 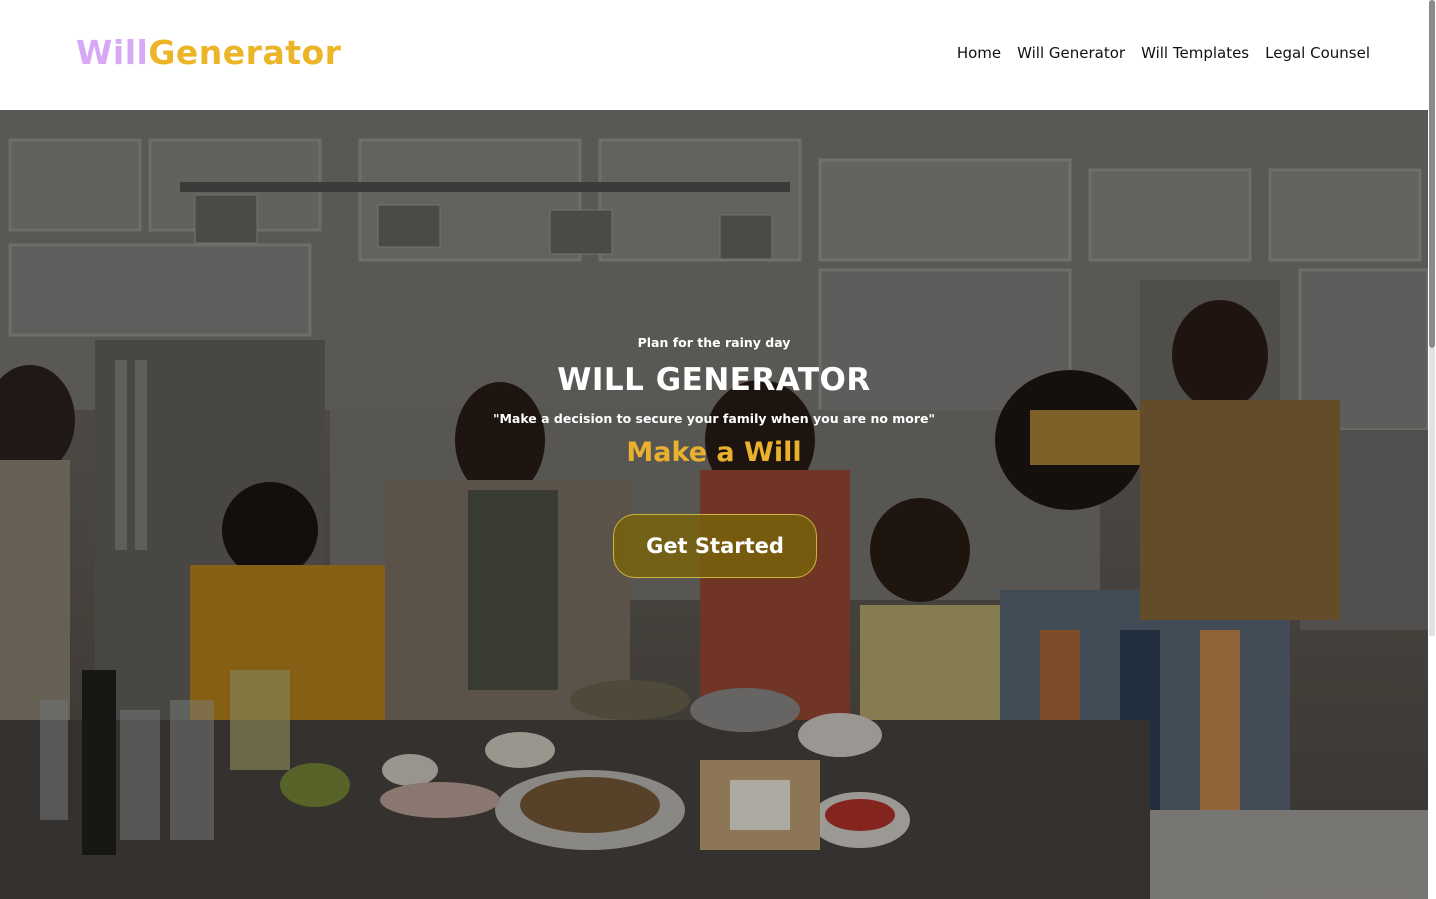 I want to click on logo-part-will: Will, so click(x=112, y=52).